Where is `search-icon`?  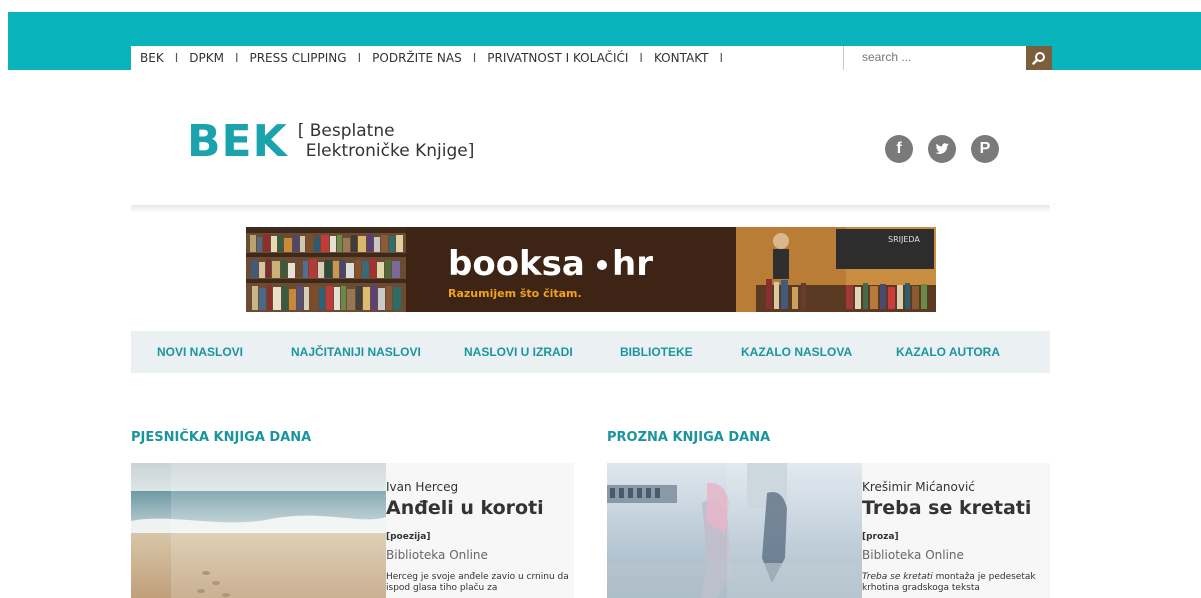 search-icon is located at coordinates (1038, 58).